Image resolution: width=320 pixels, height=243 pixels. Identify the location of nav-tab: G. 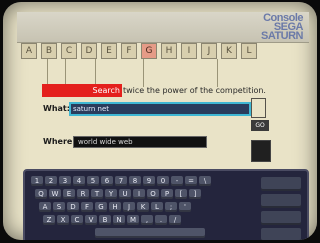
(149, 51).